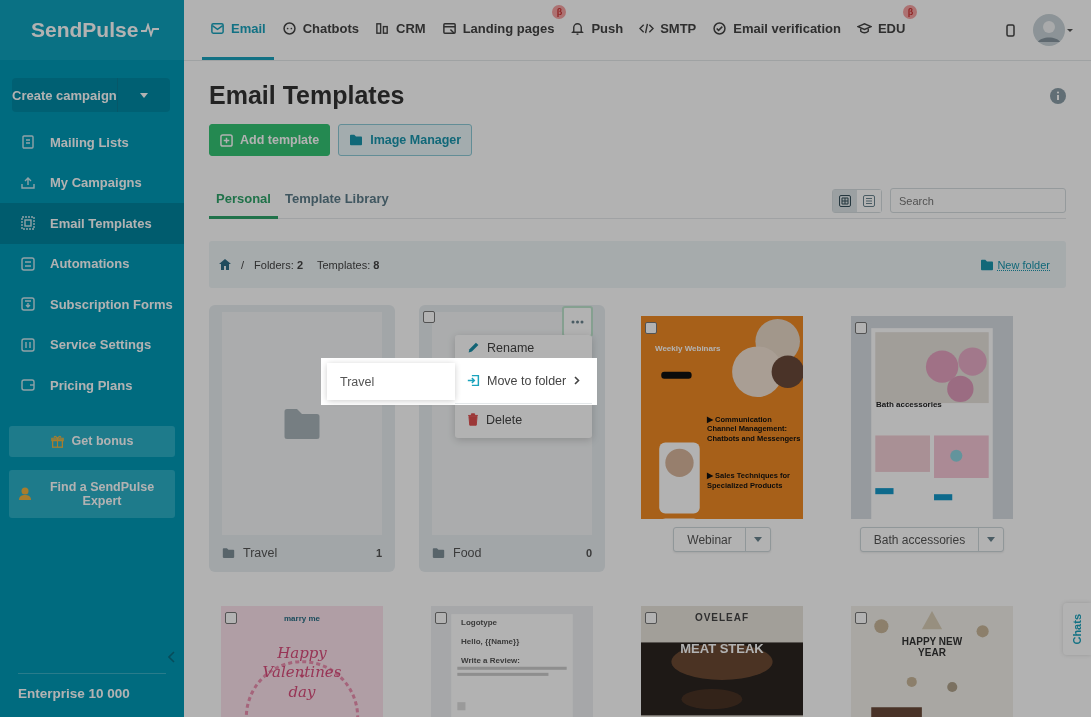 The image size is (1091, 717). I want to click on menu-item: Delete, so click(523, 419).